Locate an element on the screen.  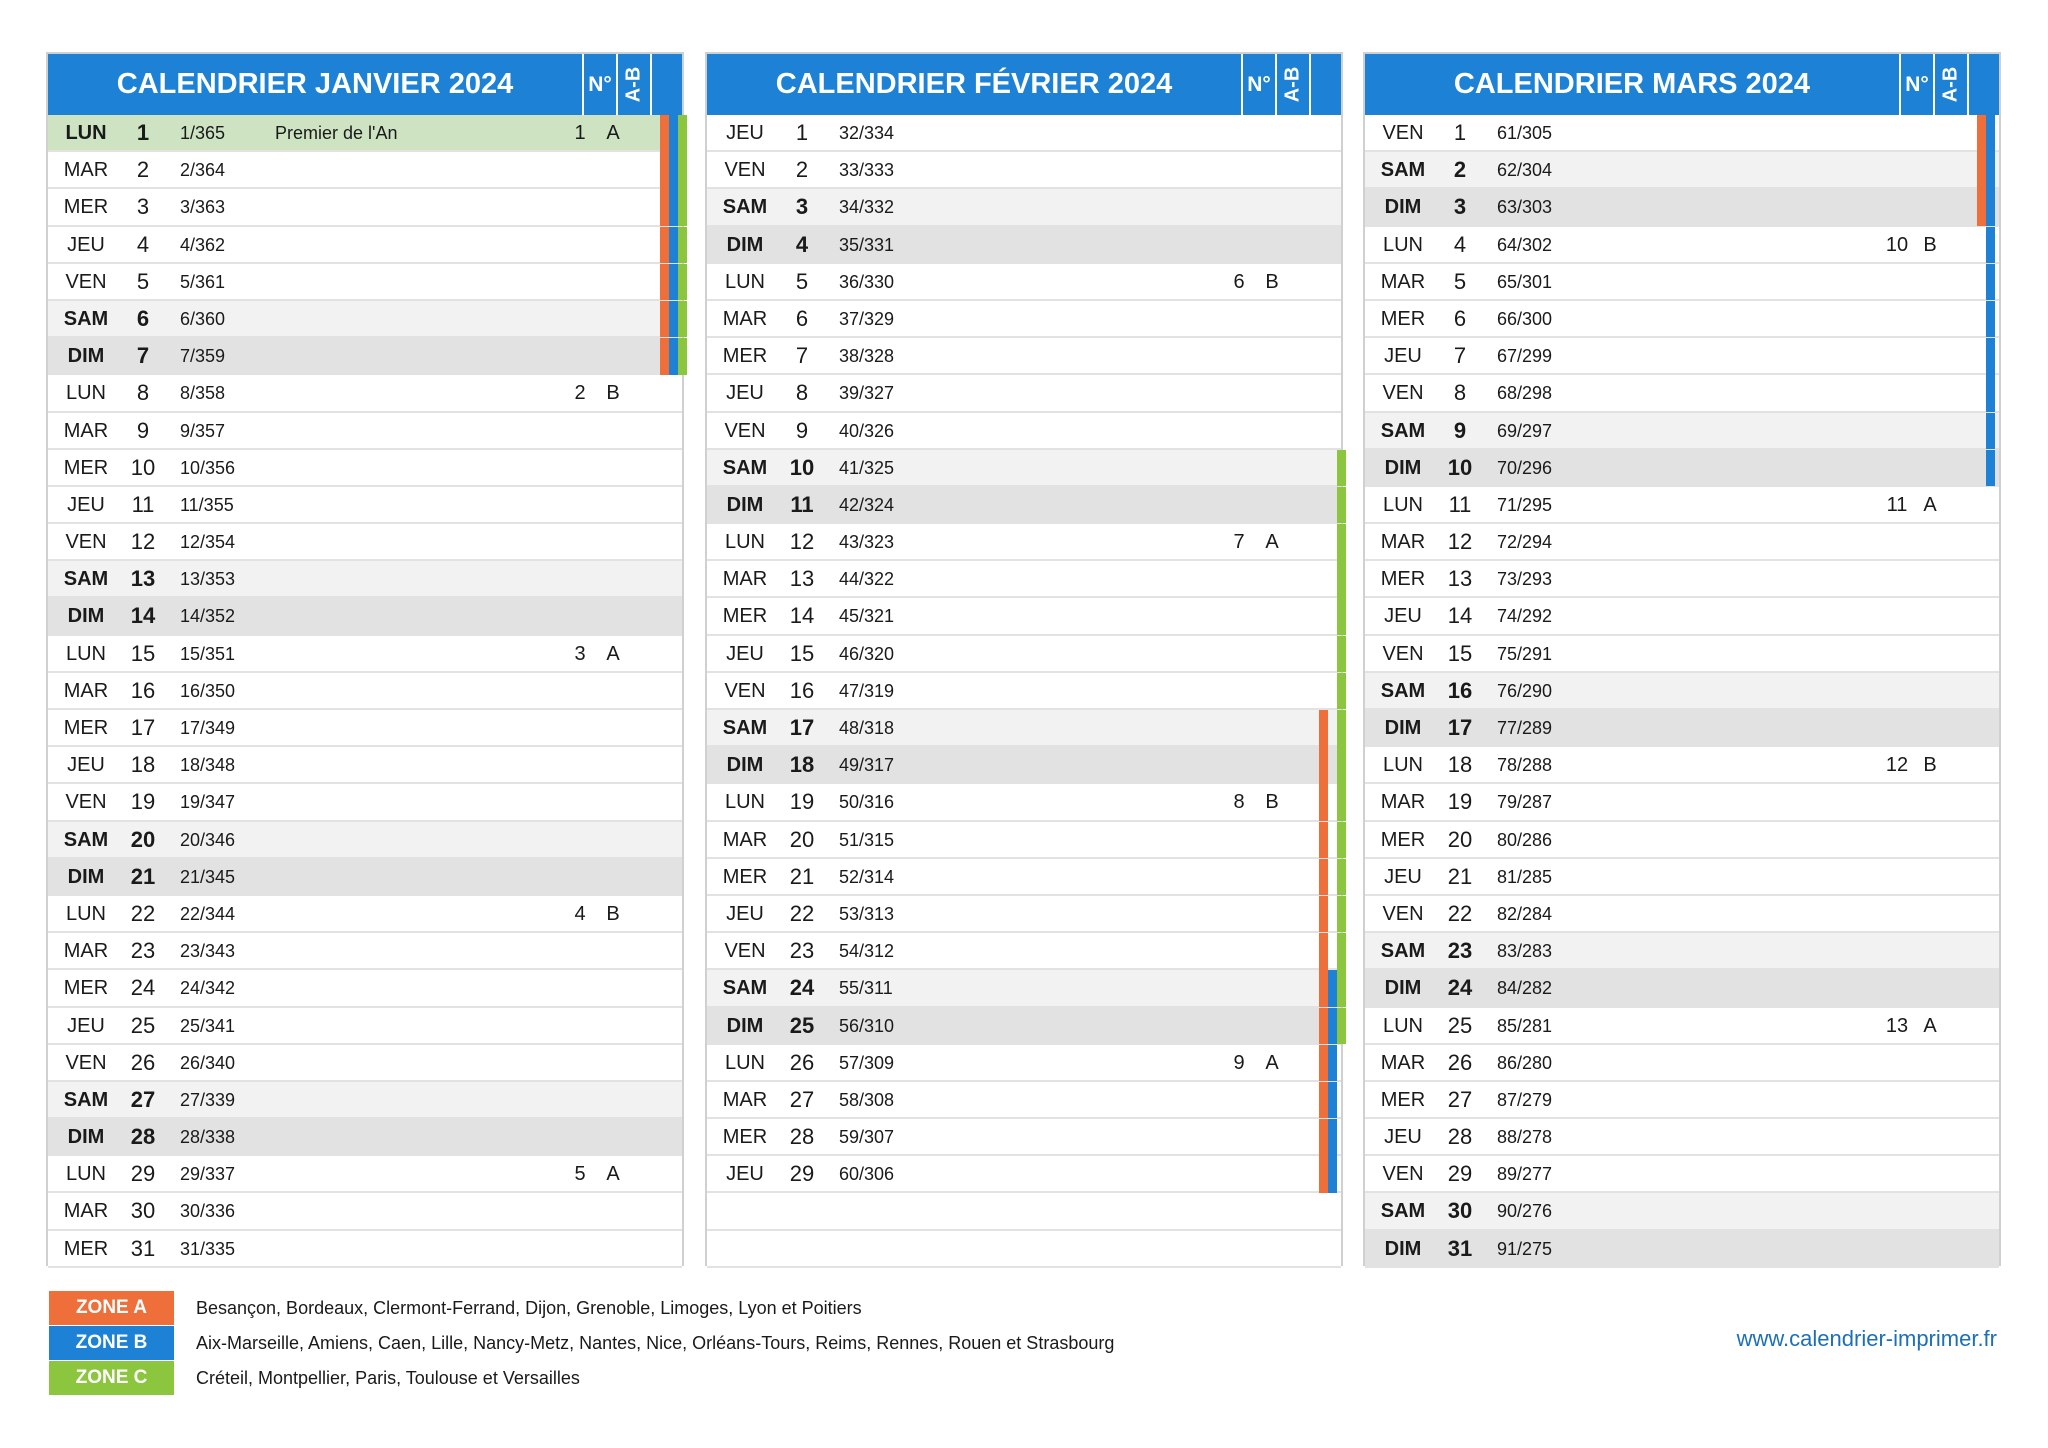
day-of-year: 68/298 is located at coordinates (1525, 393).